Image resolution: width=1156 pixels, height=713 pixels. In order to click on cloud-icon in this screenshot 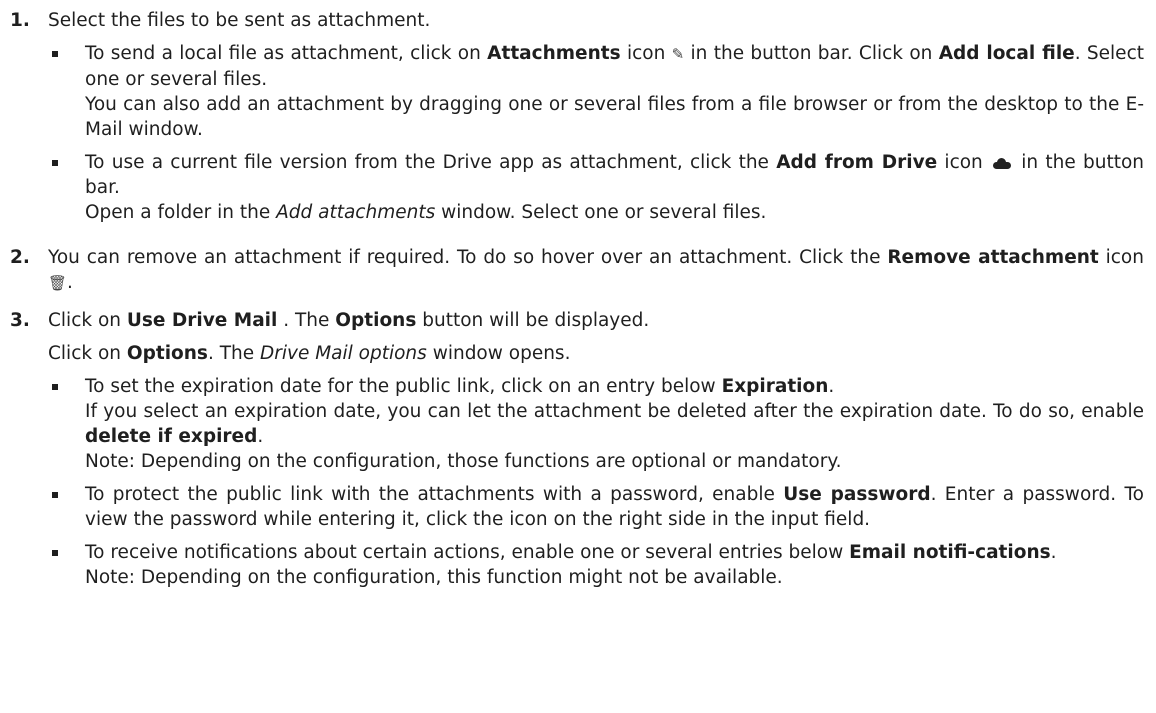, I will do `click(1002, 163)`.